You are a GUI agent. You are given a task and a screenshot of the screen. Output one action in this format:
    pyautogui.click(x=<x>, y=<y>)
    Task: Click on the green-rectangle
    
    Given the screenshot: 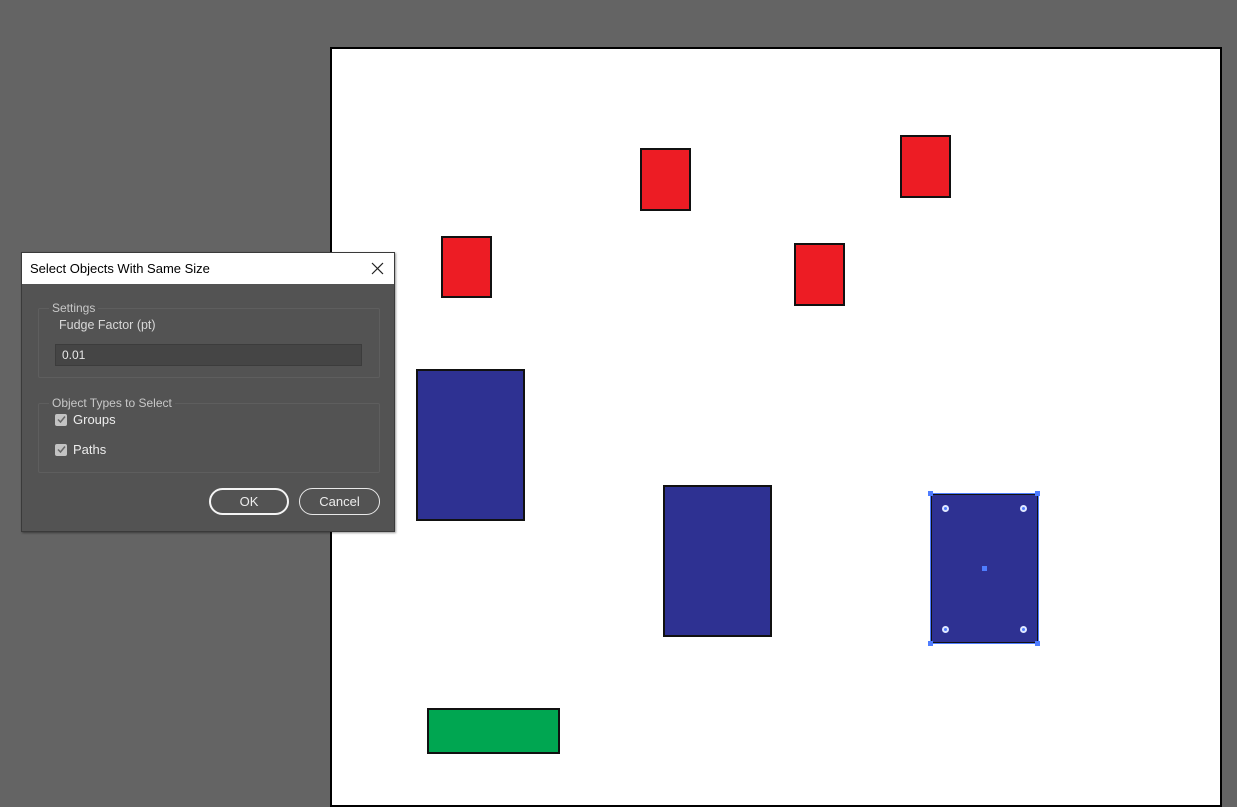 What is the action you would take?
    pyautogui.click(x=493, y=731)
    